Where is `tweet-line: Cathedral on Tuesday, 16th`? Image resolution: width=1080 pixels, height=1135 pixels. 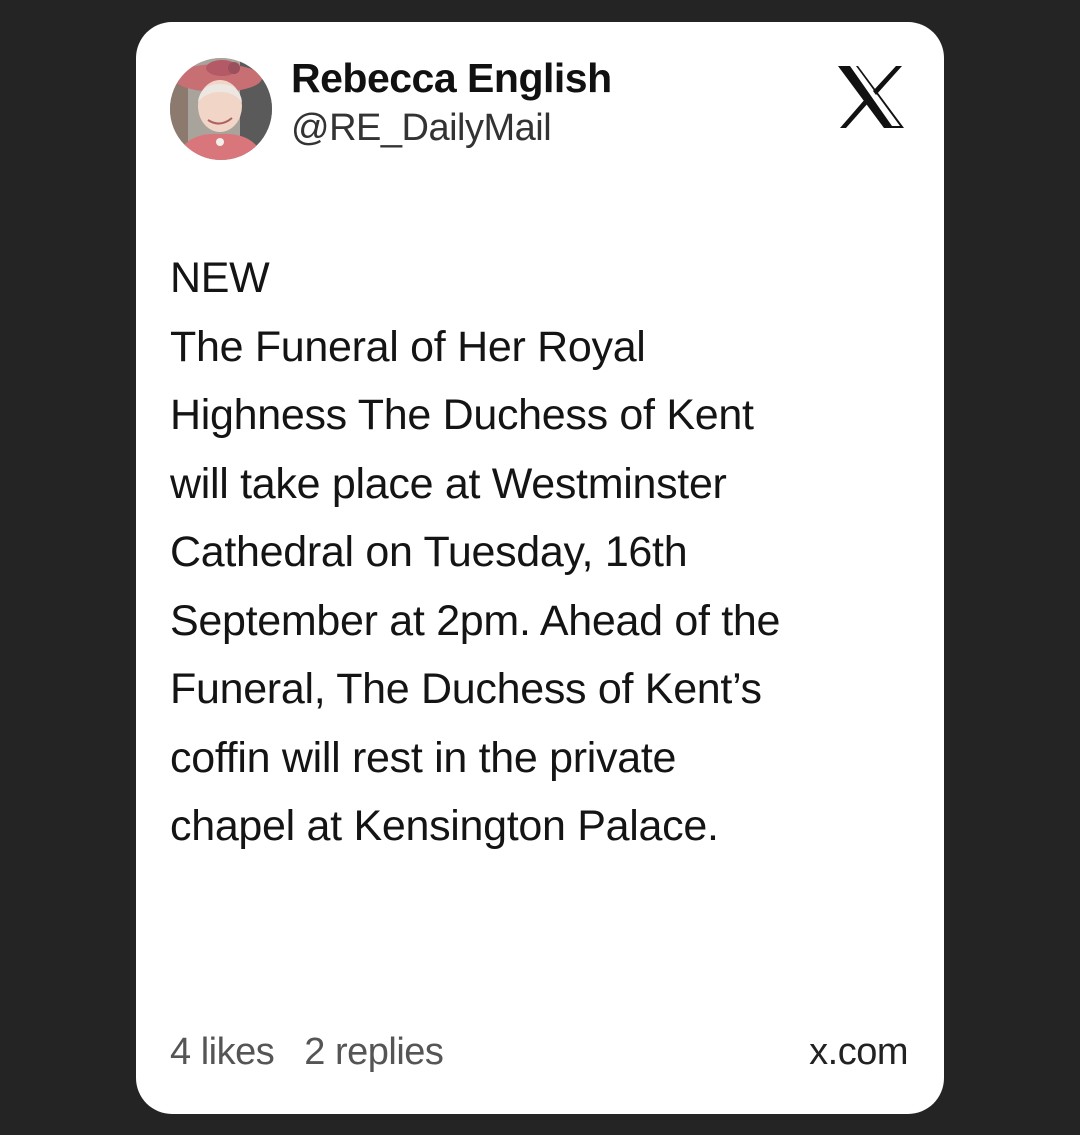 tweet-line: Cathedral on Tuesday, 16th is located at coordinates (429, 552).